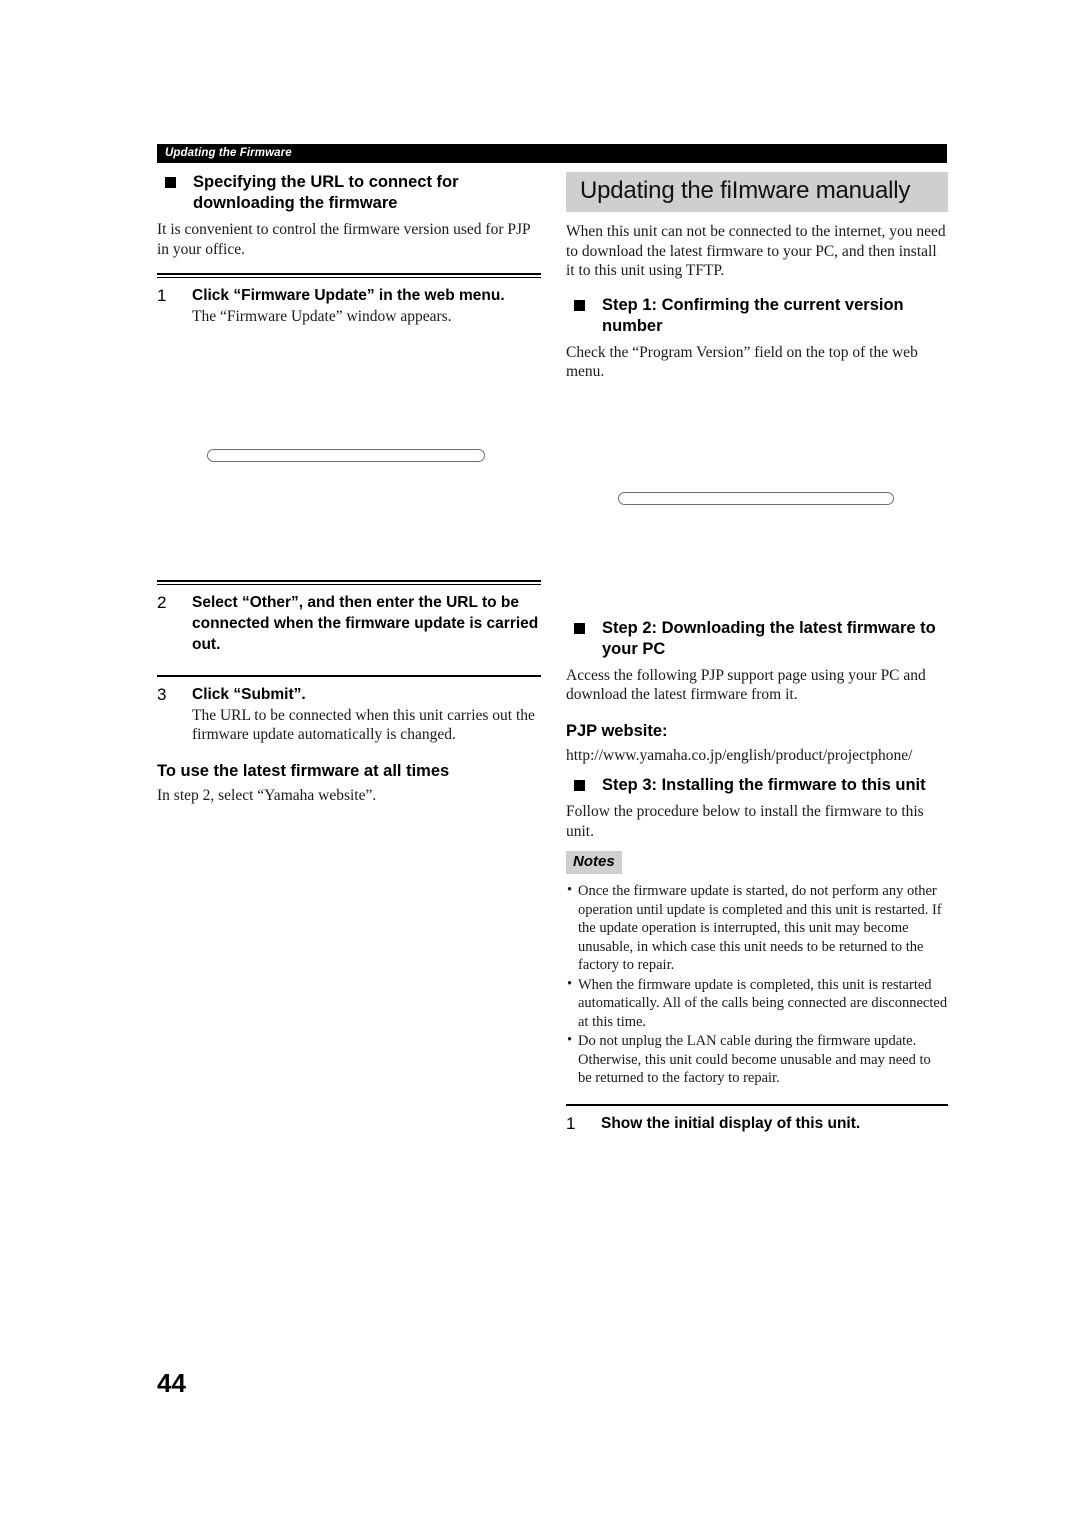  I want to click on figure-placeholder-right-bar, so click(756, 498).